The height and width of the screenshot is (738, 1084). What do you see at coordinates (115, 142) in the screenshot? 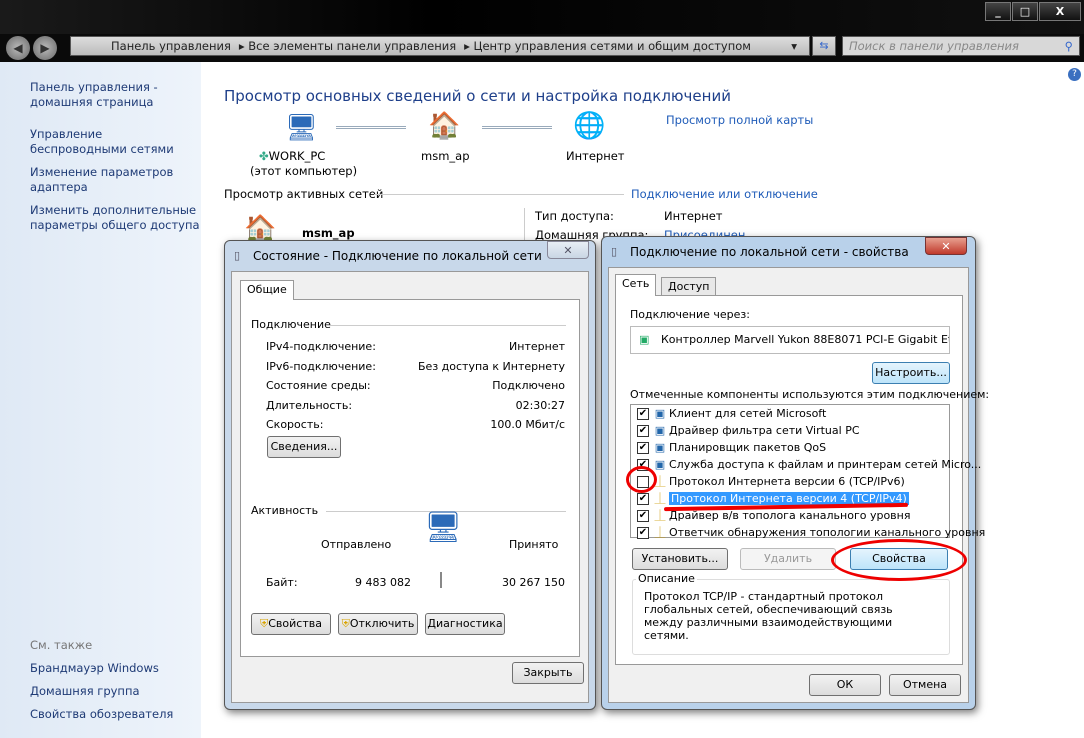
I see `sidebar-link-wireless: Управление беспроводными сетями` at bounding box center [115, 142].